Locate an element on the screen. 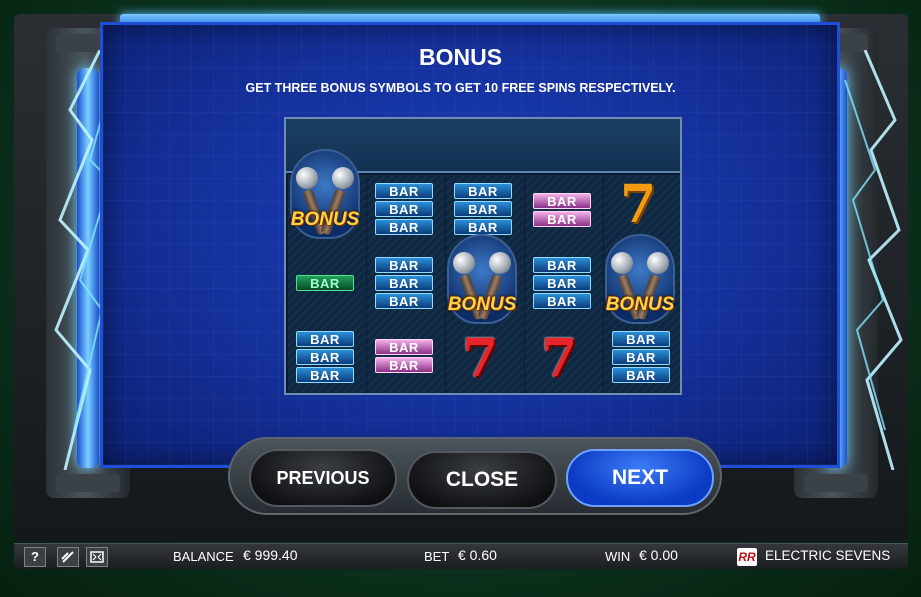 This screenshot has height=597, width=921. sound-icon is located at coordinates (68, 557).